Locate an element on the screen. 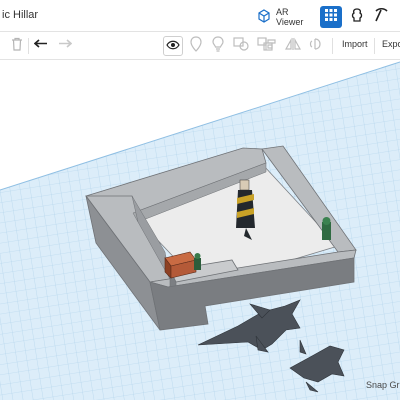  design-title: ic Hillar is located at coordinates (20, 15).